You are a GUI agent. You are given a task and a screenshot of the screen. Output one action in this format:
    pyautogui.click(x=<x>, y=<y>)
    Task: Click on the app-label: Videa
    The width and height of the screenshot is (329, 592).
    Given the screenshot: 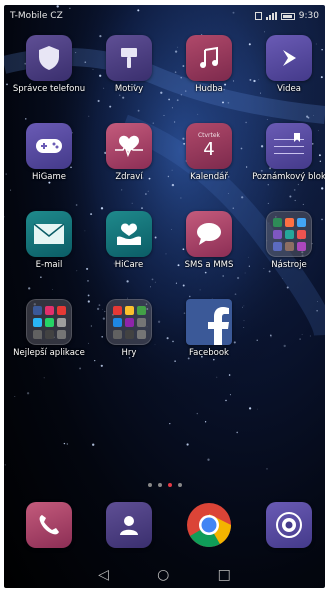 What is the action you would take?
    pyautogui.click(x=289, y=89)
    